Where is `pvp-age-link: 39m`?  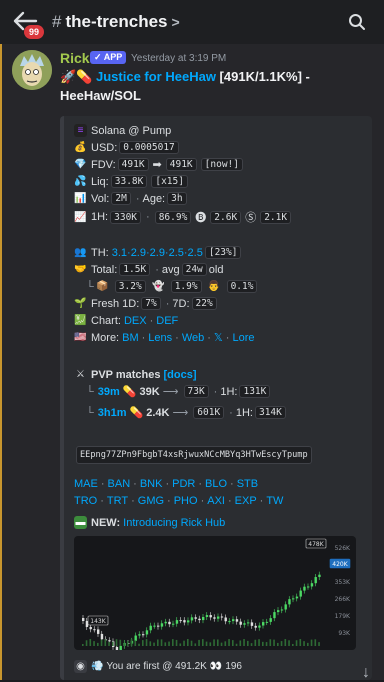 pvp-age-link: 39m is located at coordinates (109, 392).